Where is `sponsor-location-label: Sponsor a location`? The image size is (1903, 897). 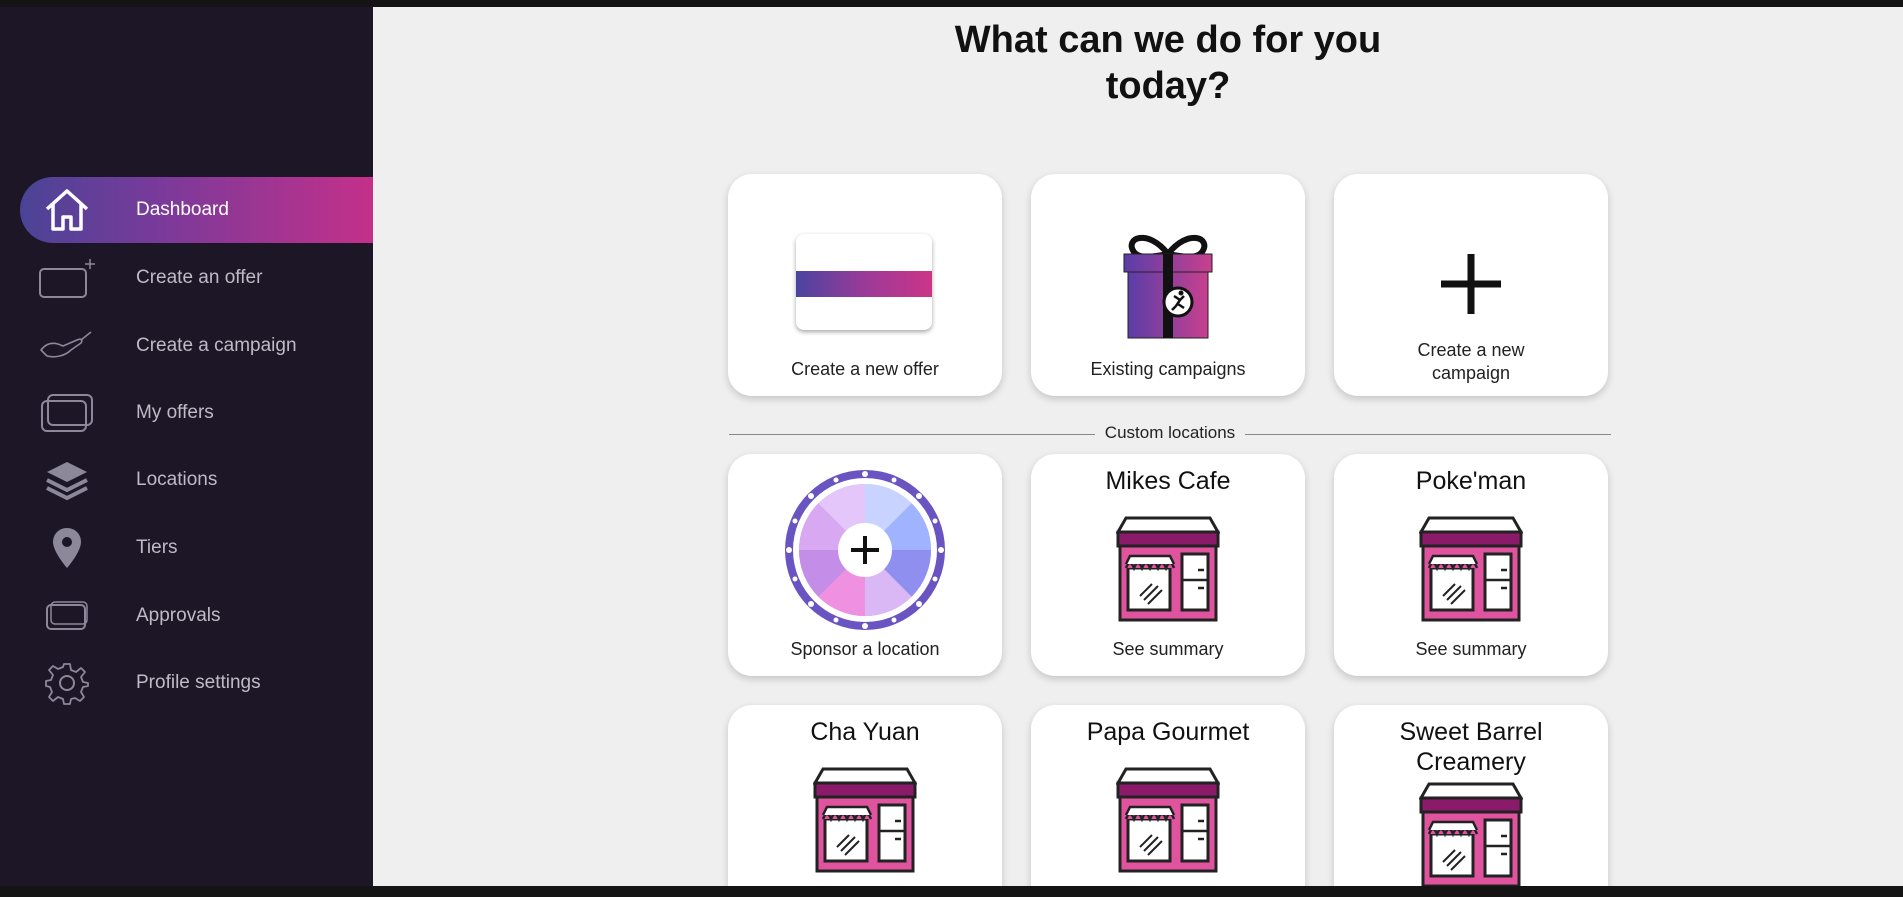 sponsor-location-label: Sponsor a location is located at coordinates (865, 649).